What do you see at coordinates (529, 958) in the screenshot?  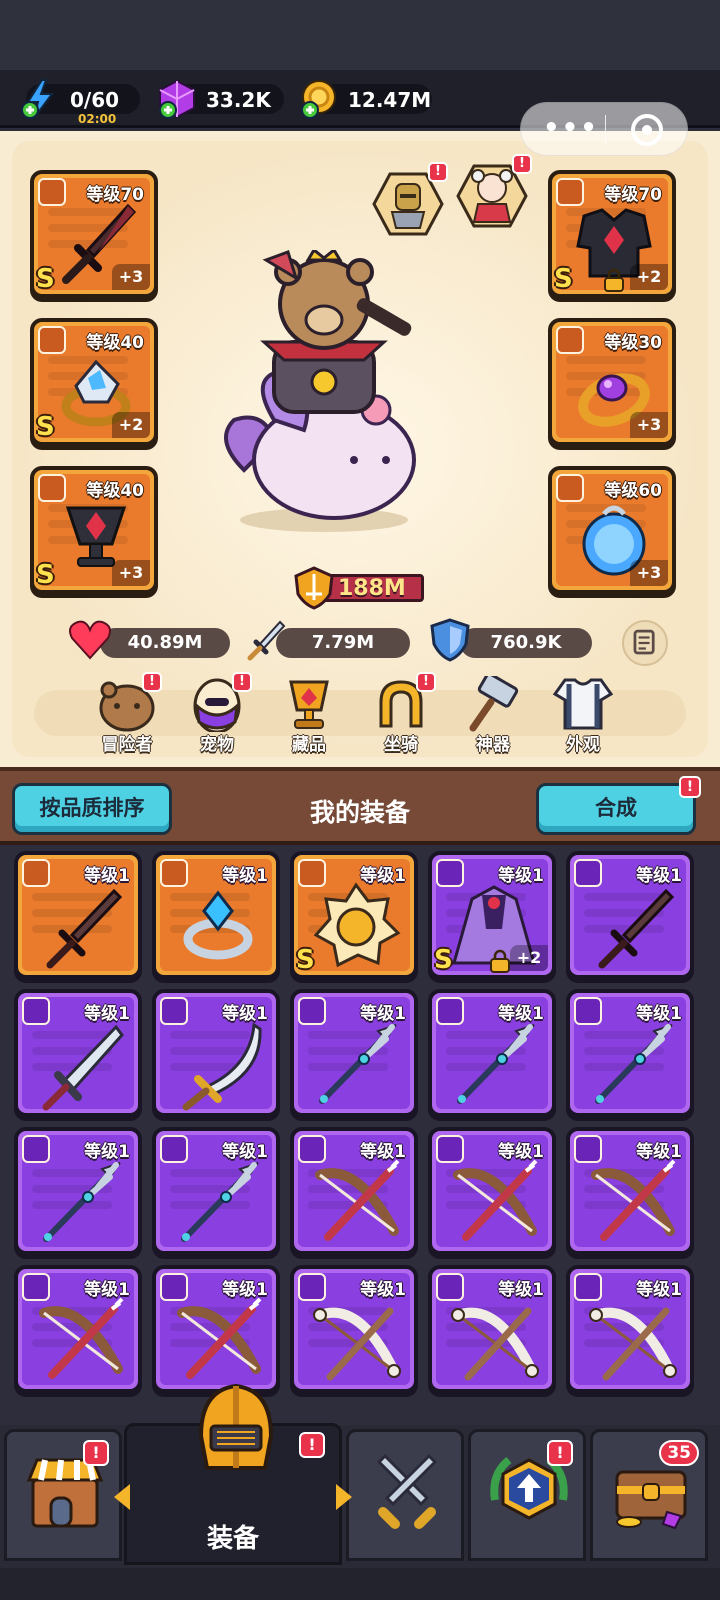 I see `item-plus: +2` at bounding box center [529, 958].